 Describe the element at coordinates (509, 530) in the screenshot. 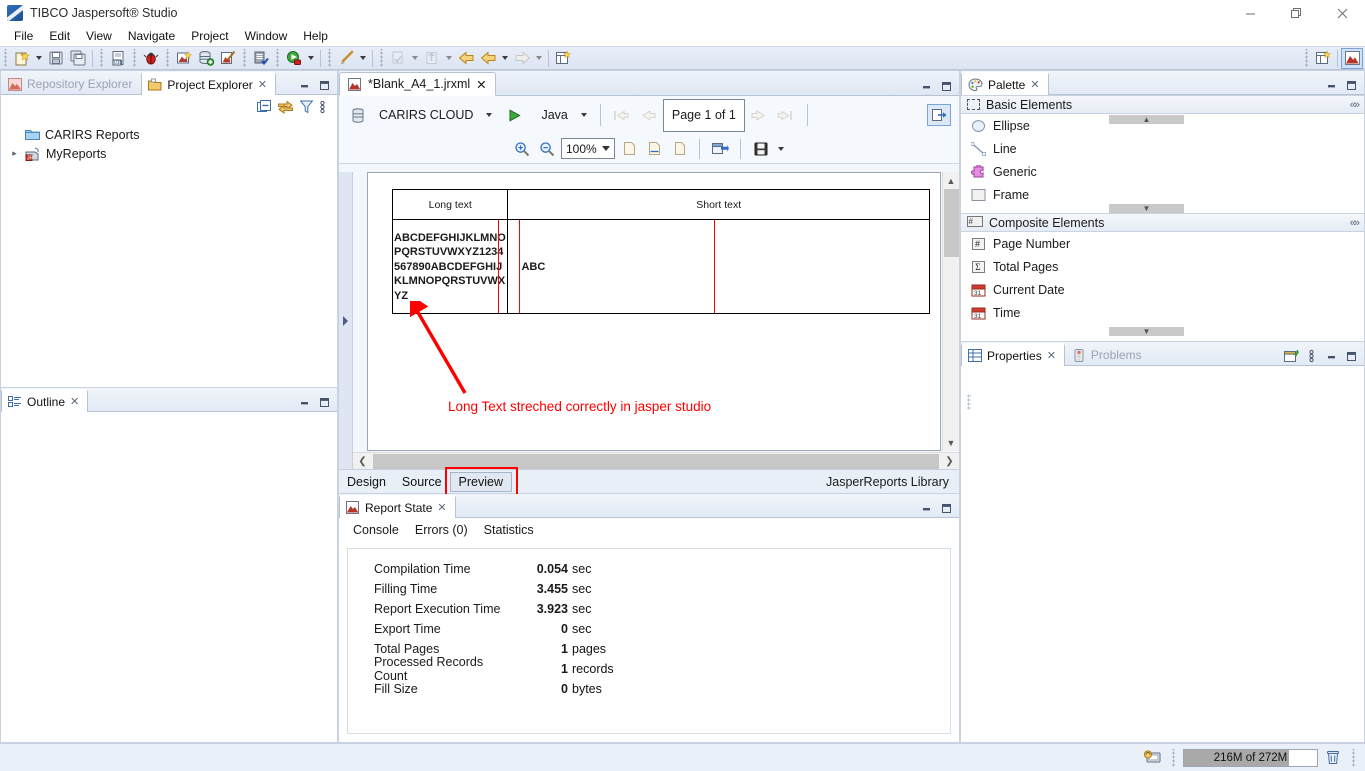

I see `subtab-statistics: Statistics` at that location.